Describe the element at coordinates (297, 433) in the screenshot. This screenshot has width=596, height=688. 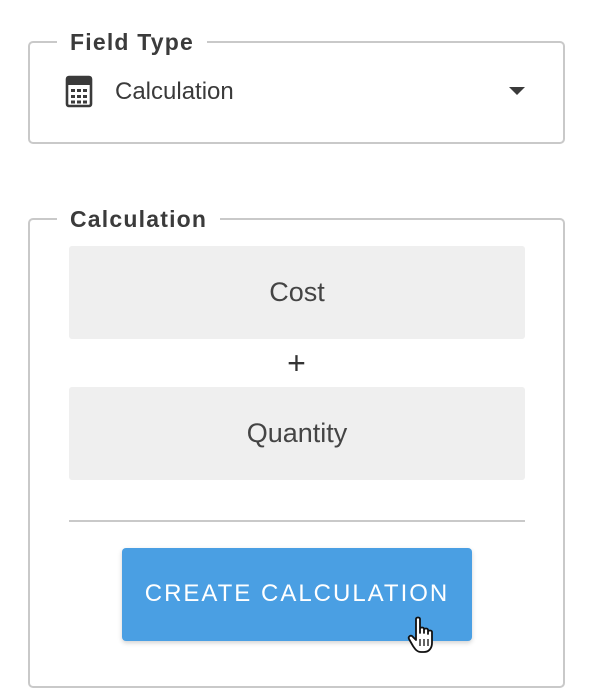
I see `operand-quantity: Quantity` at that location.